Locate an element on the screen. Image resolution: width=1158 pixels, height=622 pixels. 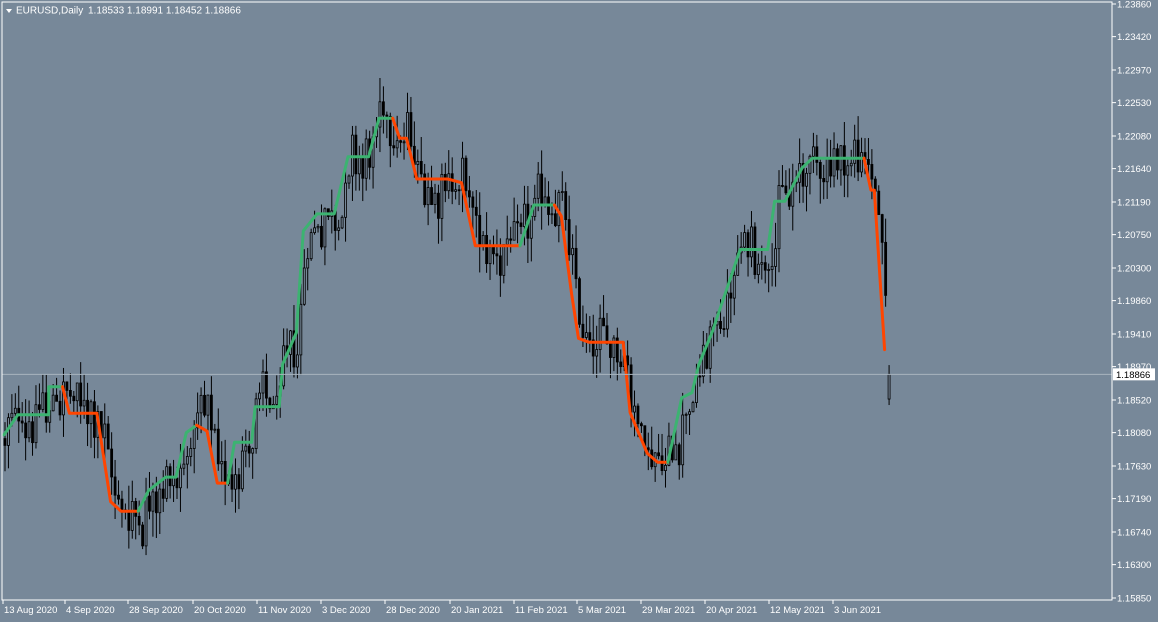
price-tick-label: 1.23420 is located at coordinates (1134, 37).